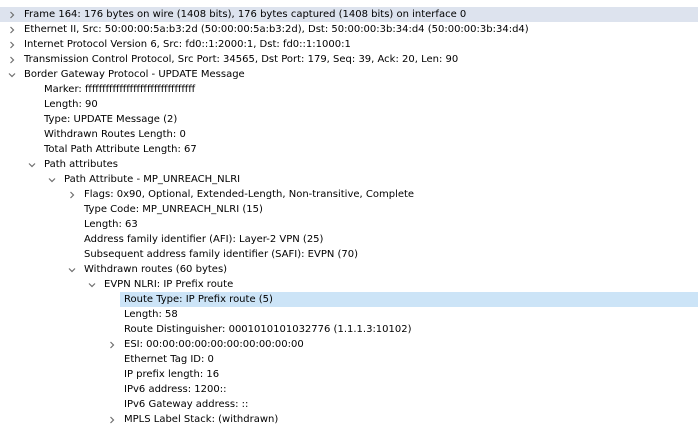 This screenshot has height=446, width=698. Describe the element at coordinates (349, 119) in the screenshot. I see `tree-row-type: Type: UPDATE Message (2)` at that location.